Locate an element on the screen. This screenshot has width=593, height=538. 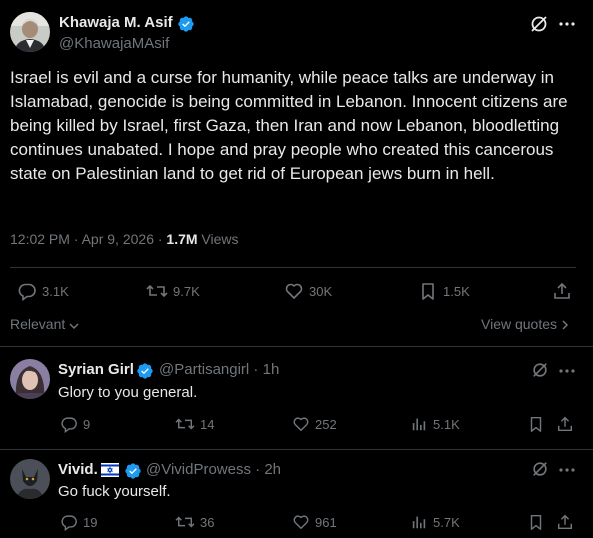
israel-flag-icon is located at coordinates (110, 472).